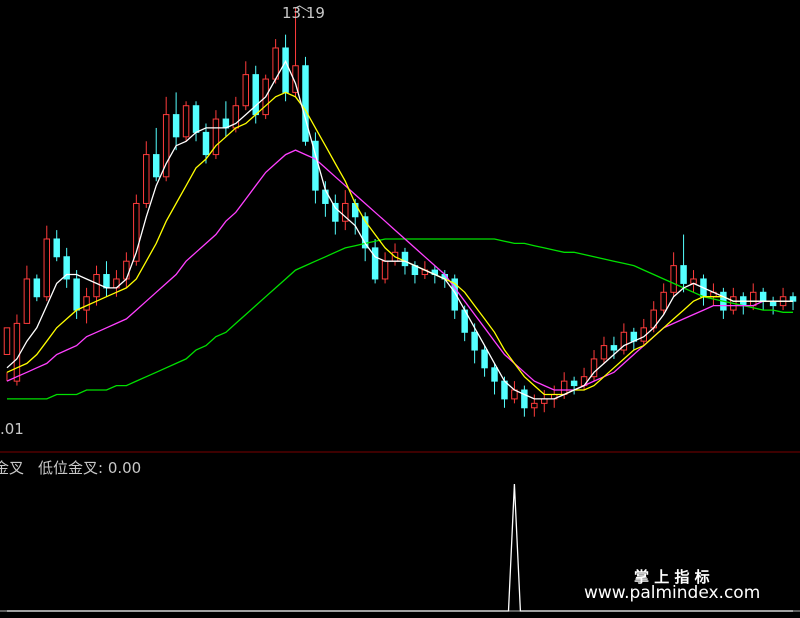 Image resolution: width=800 pixels, height=618 pixels. What do you see at coordinates (672, 593) in the screenshot?
I see `watermark-url: www.palmindex.com` at bounding box center [672, 593].